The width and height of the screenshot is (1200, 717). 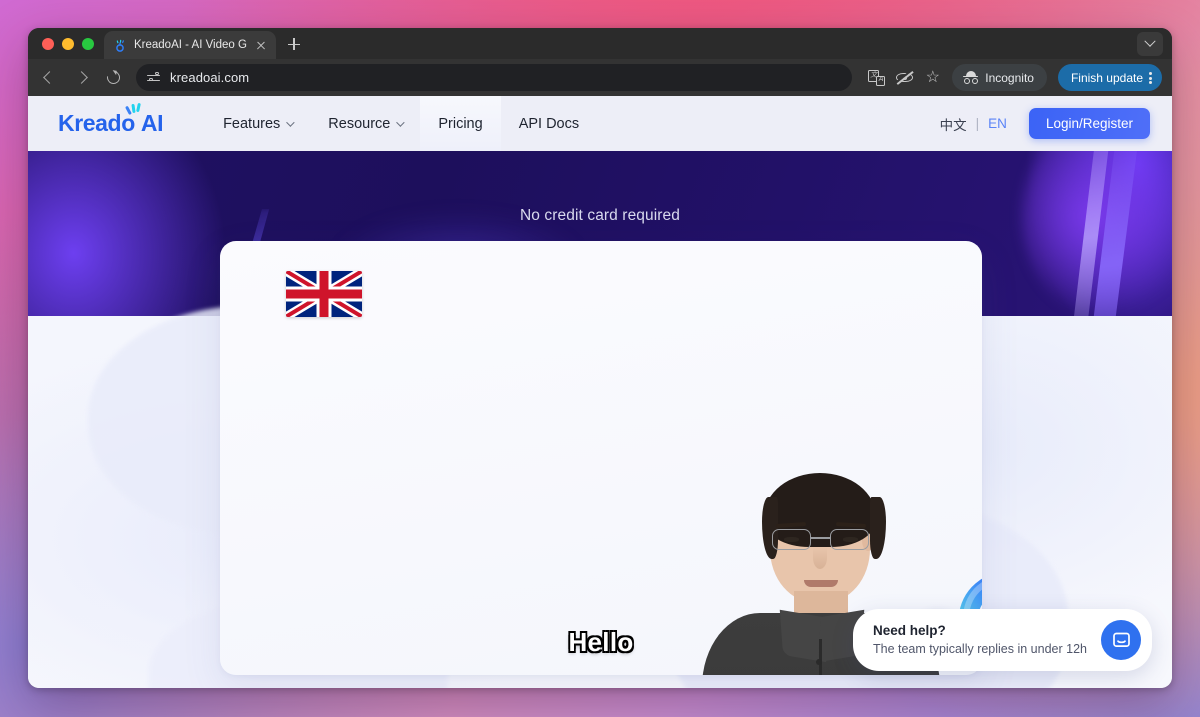 What do you see at coordinates (494, 77) in the screenshot?
I see `address-bar: kreadoai.com` at bounding box center [494, 77].